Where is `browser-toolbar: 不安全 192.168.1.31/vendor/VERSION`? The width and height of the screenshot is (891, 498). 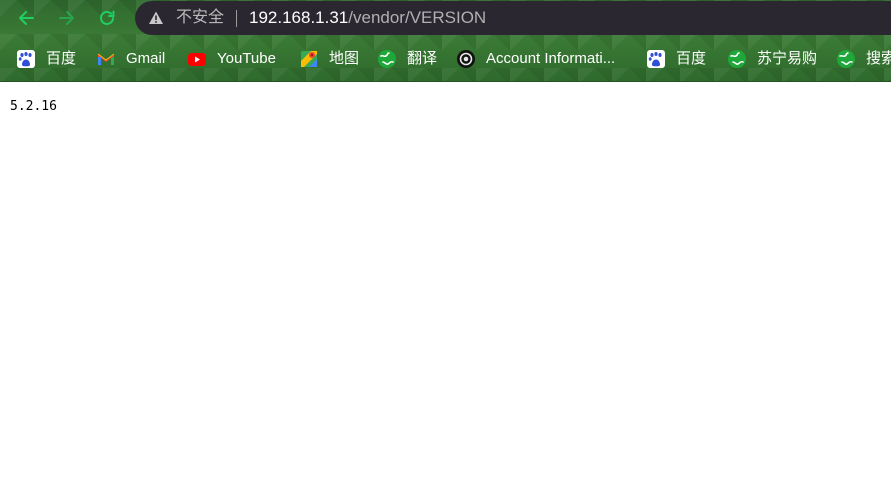
browser-toolbar: 不安全 192.168.1.31/vendor/VERSION is located at coordinates (445, 18).